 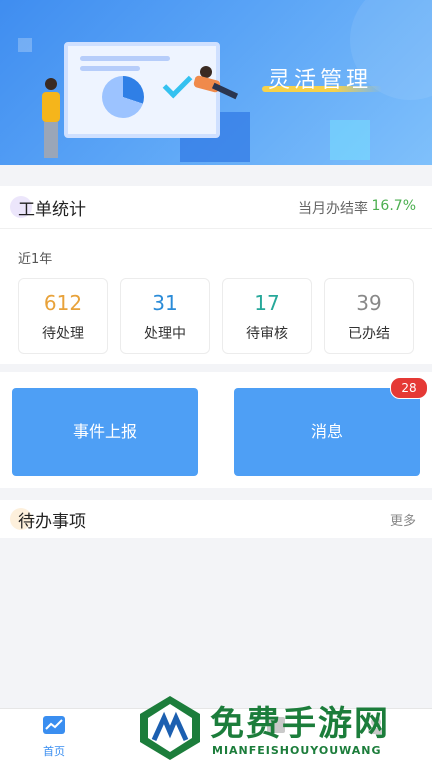 What do you see at coordinates (54, 725) in the screenshot?
I see `chart-icon` at bounding box center [54, 725].